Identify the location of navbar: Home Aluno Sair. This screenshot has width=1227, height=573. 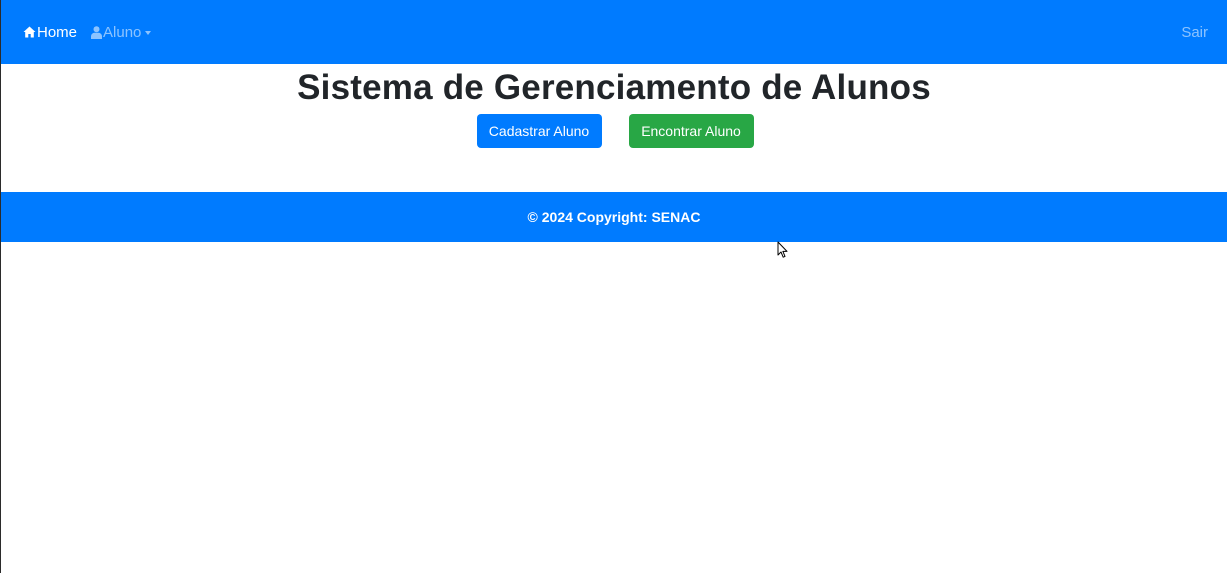
(614, 32).